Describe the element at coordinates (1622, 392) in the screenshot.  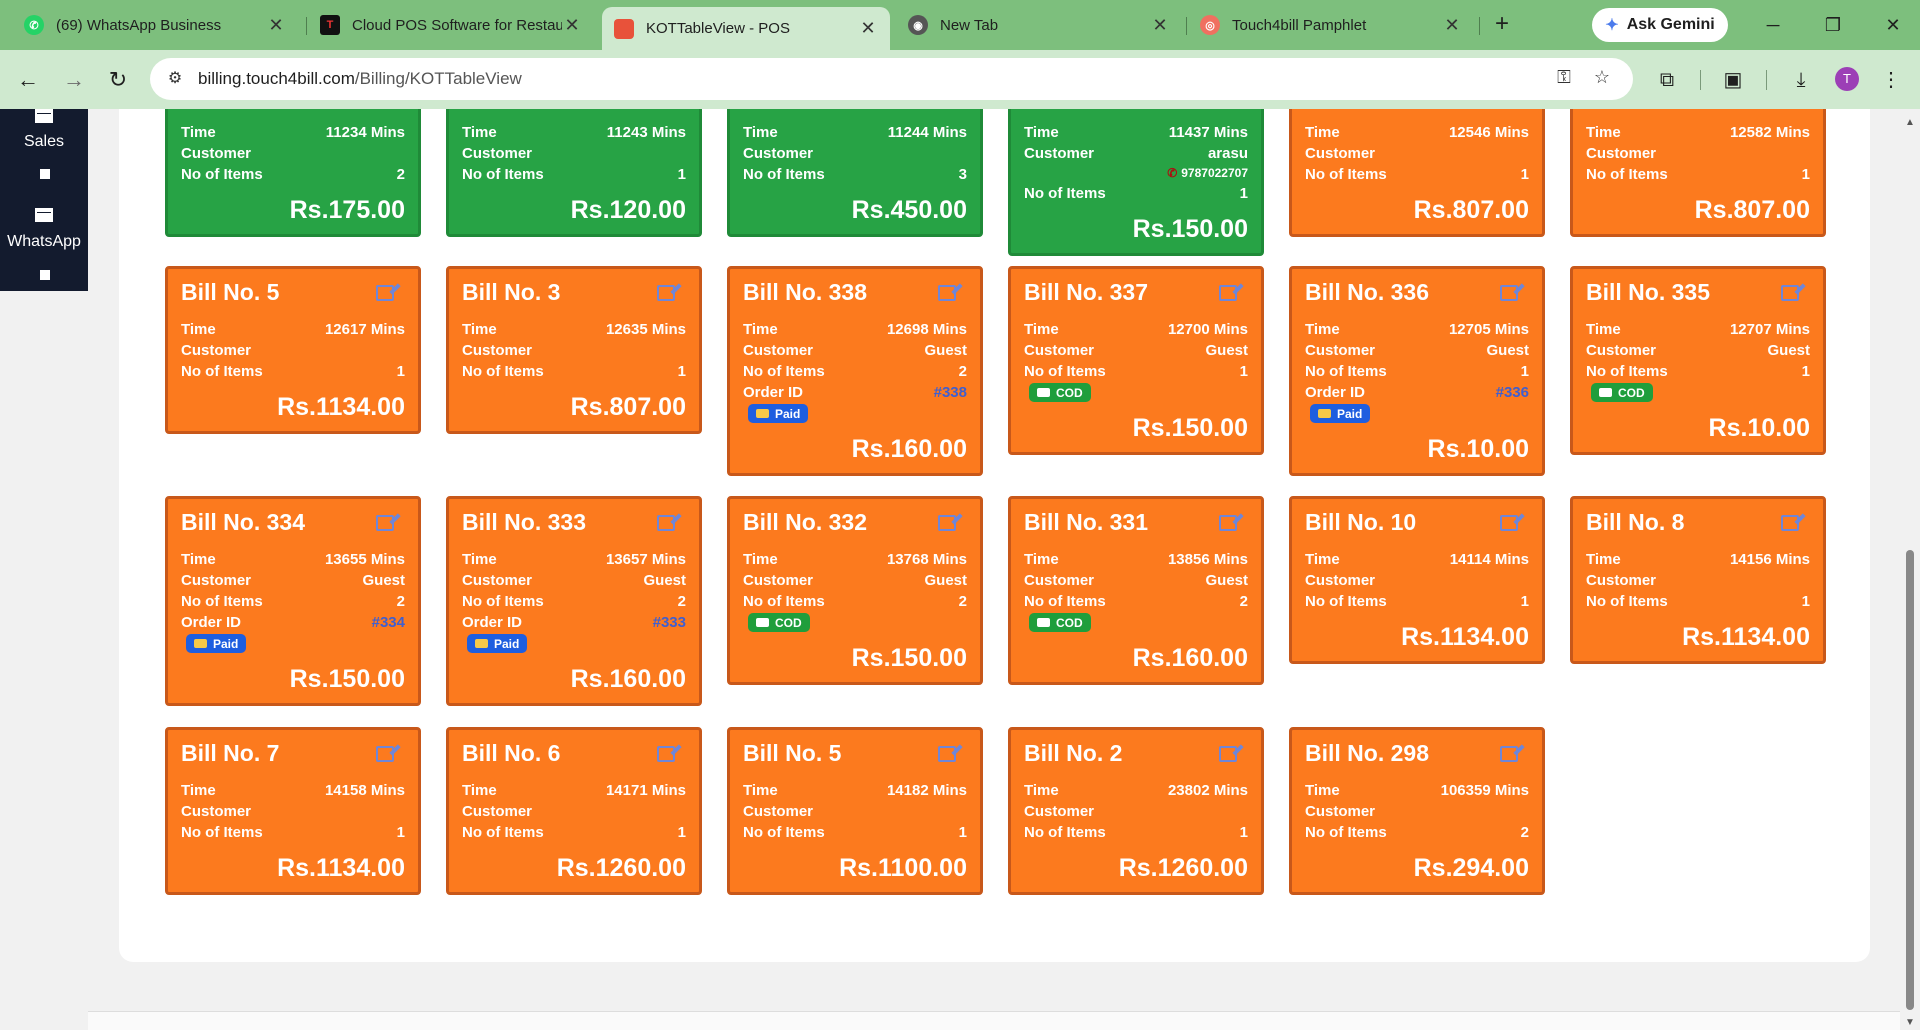
I see `payment-status-badge: COD` at that location.